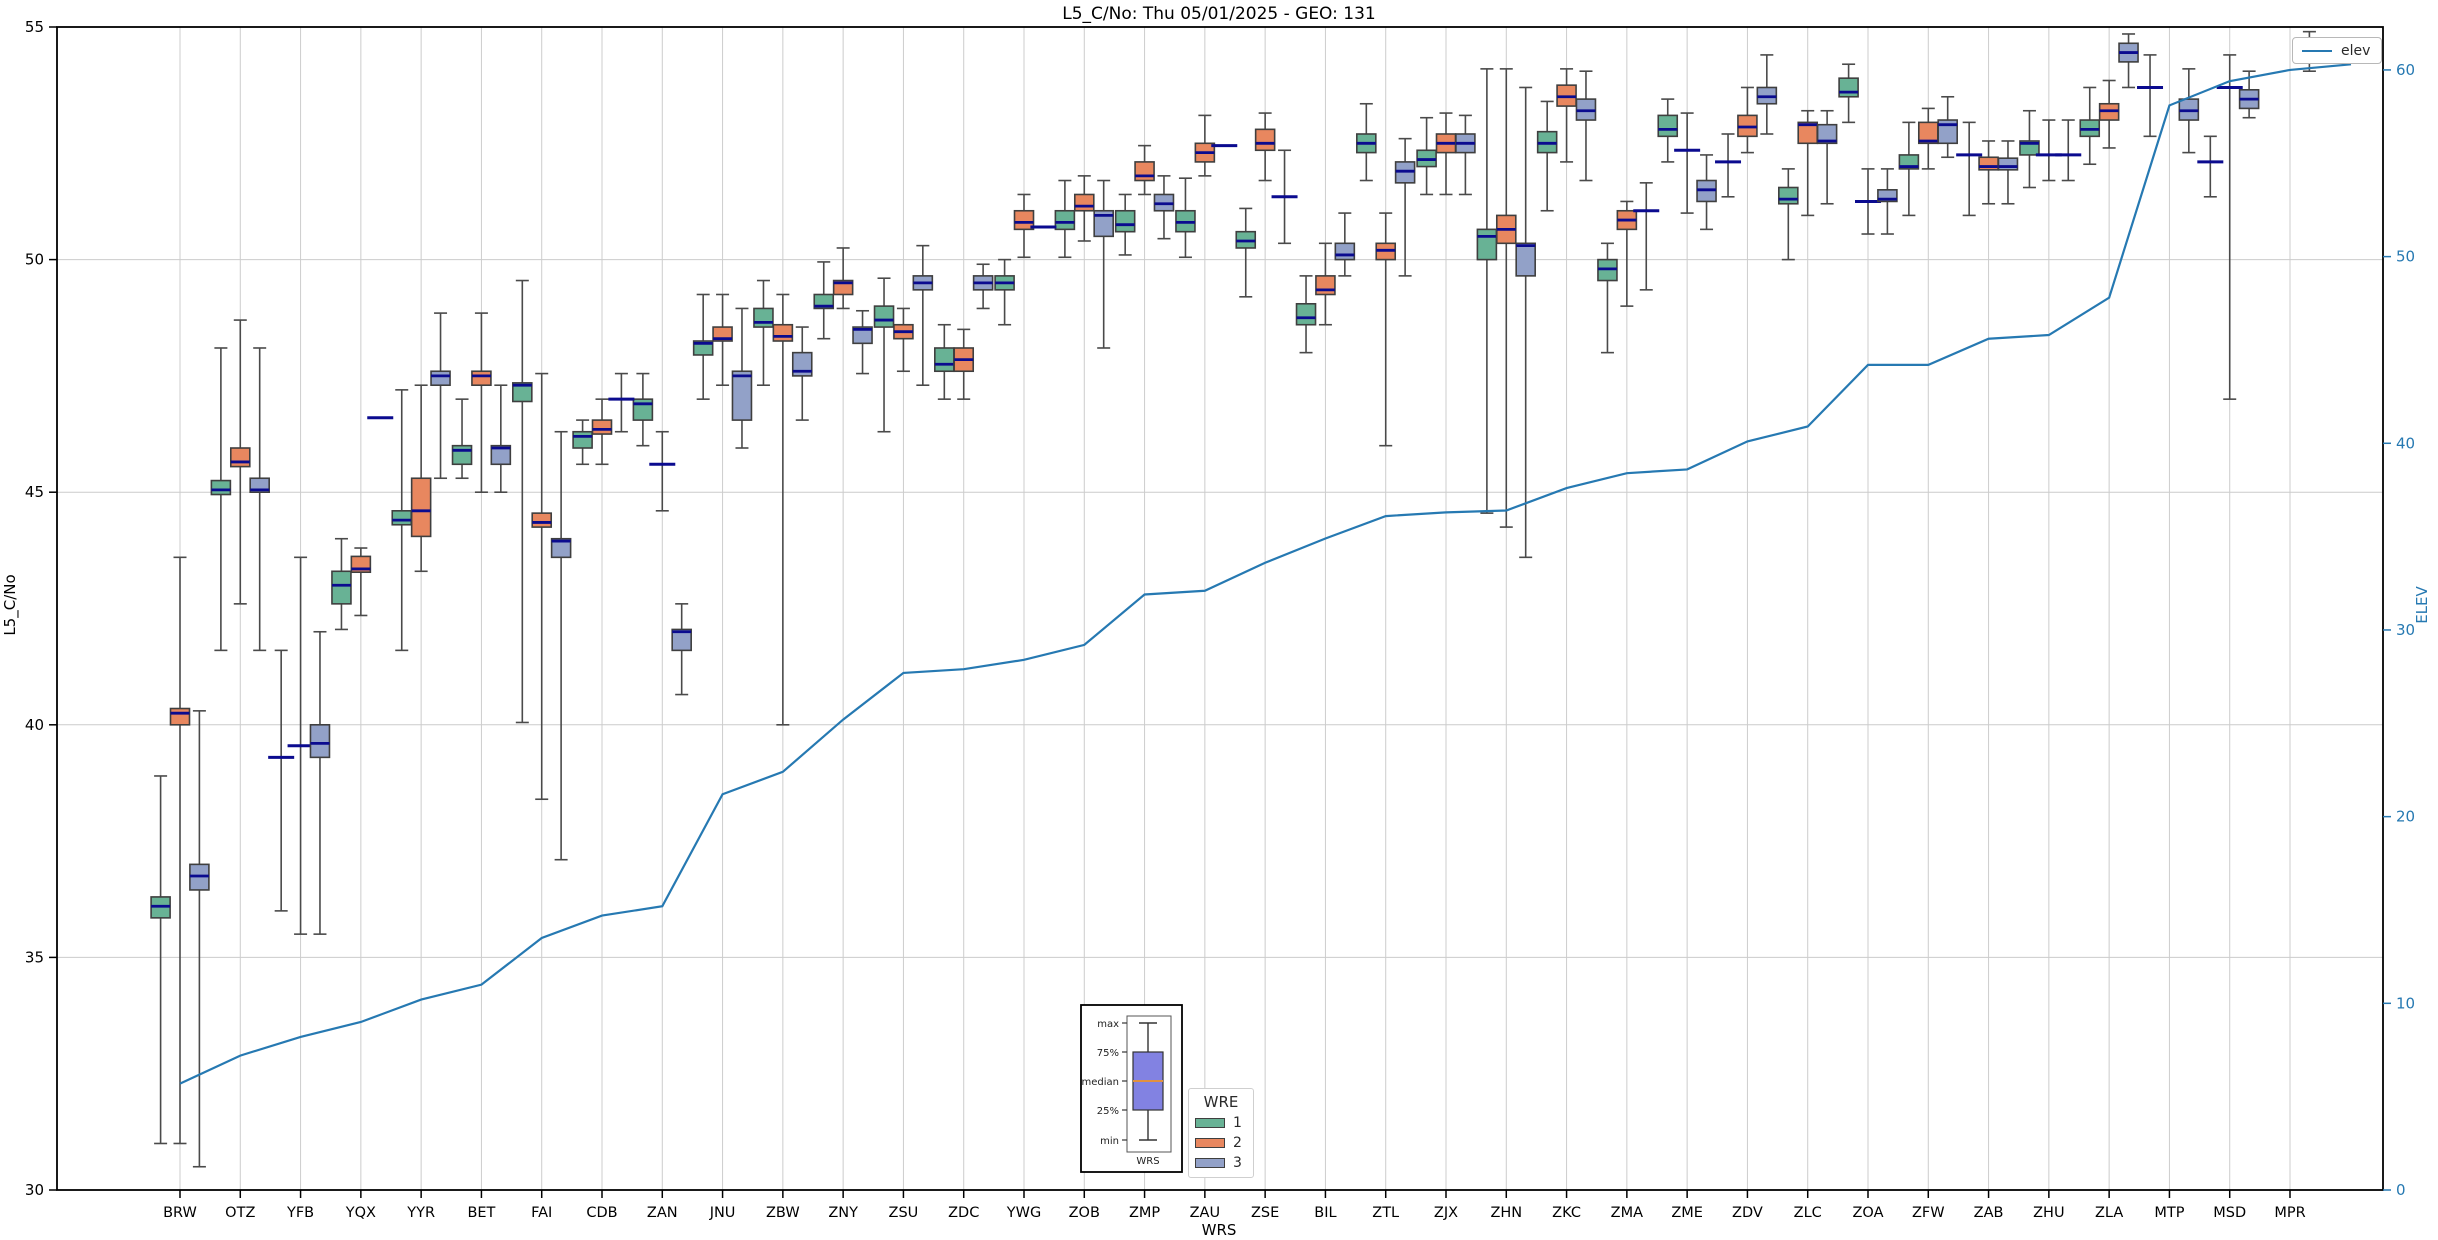 This screenshot has height=1240, width=2438. I want to click on x-tick-label: CDB, so click(601, 1213).